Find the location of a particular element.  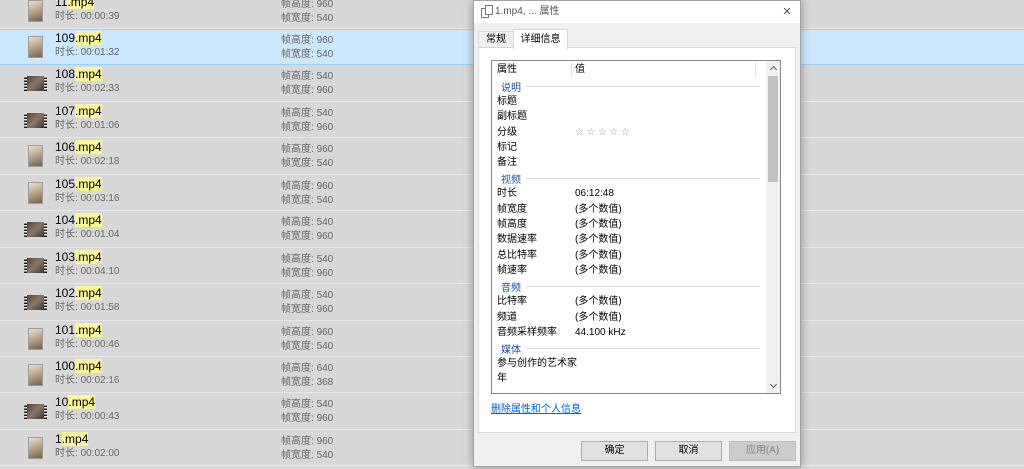

rating-stars: ☆ ☆ ☆ ☆ ☆ is located at coordinates (603, 132).